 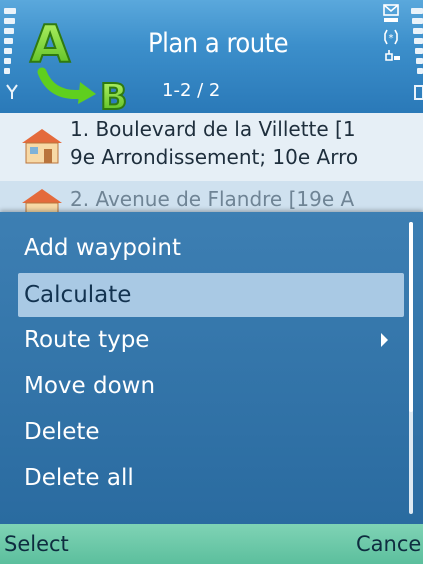 What do you see at coordinates (411, 317) in the screenshot?
I see `scrollbar-thumb` at bounding box center [411, 317].